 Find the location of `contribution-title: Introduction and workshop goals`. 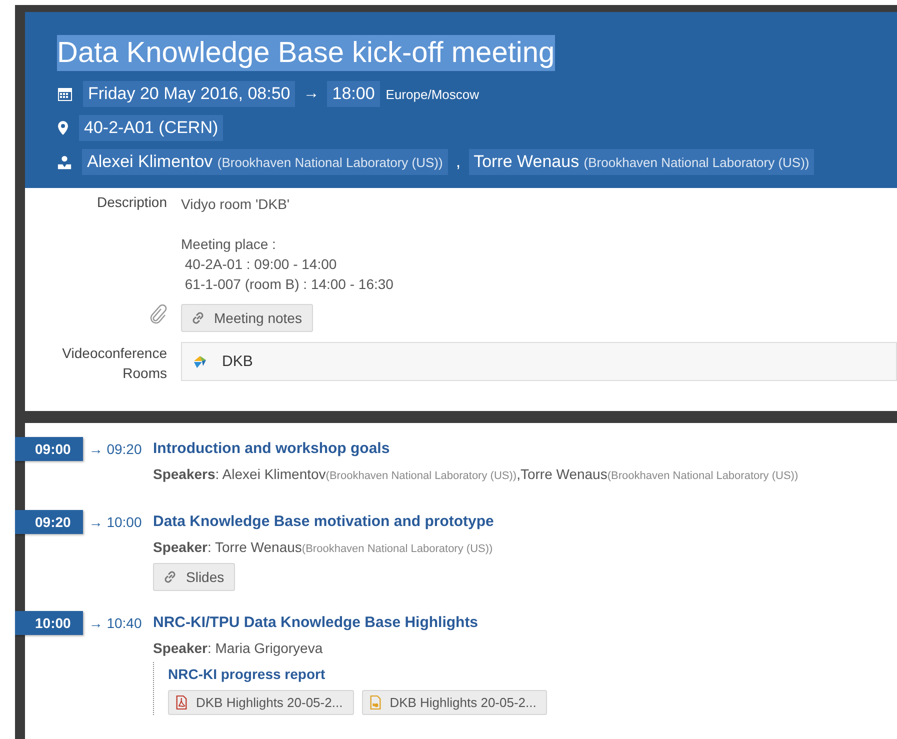

contribution-title: Introduction and workshop goals is located at coordinates (271, 447).